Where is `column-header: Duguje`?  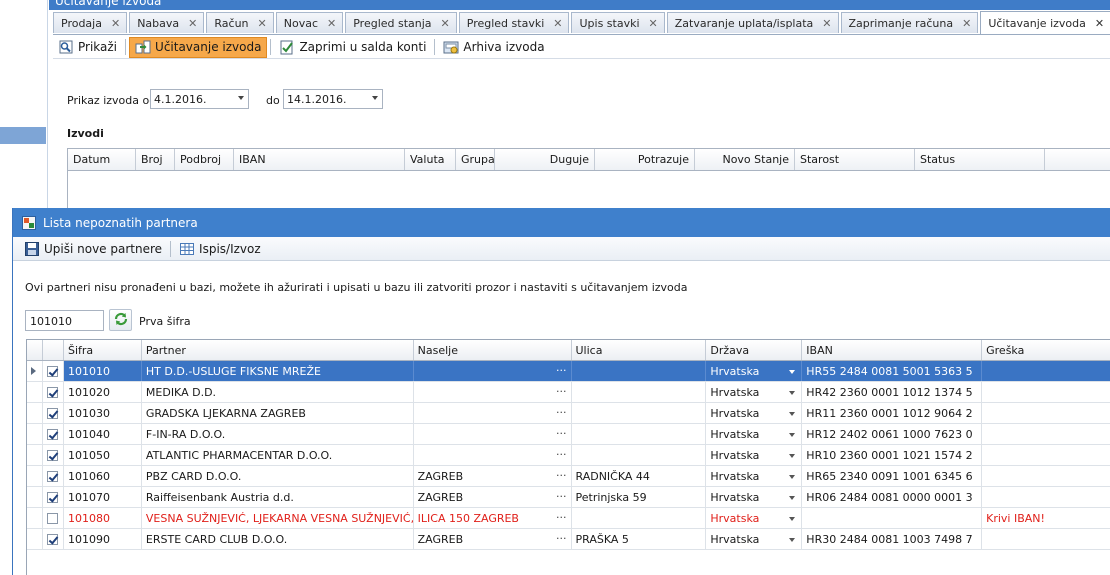
column-header: Duguje is located at coordinates (545, 159).